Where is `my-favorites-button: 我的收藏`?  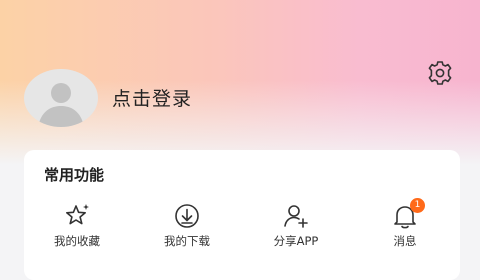 my-favorites-button: 我的收藏 is located at coordinates (77, 227).